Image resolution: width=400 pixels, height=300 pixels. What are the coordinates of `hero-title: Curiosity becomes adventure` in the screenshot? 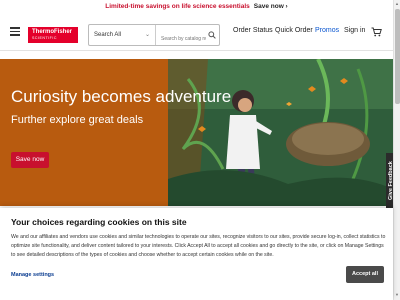 It's located at (121, 96).